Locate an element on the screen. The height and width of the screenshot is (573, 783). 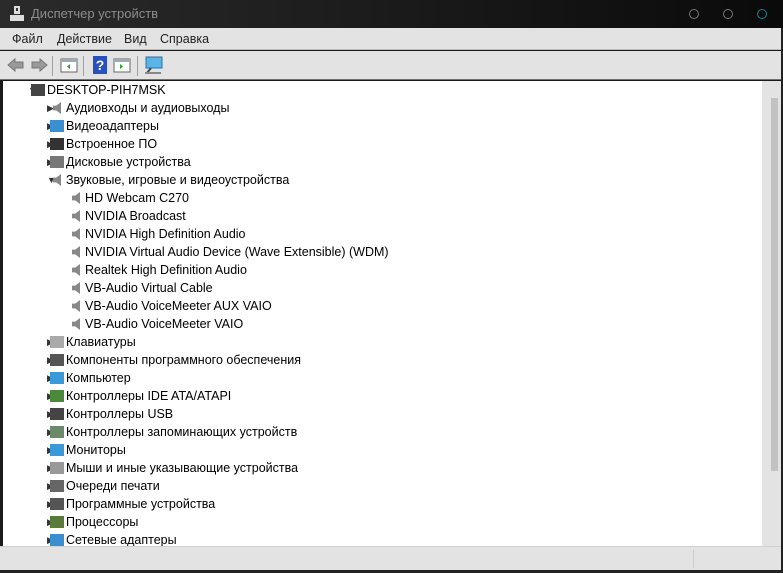
tree-category: ▶Компьютер is located at coordinates (382, 378).